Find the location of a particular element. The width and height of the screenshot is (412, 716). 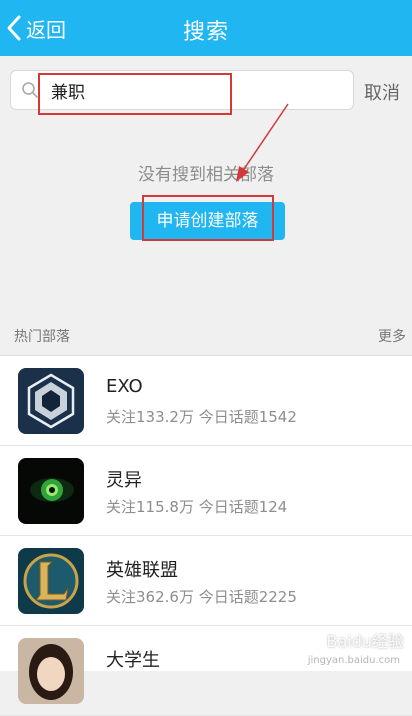

item-stats: 关注362.6万 今日话题2225 is located at coordinates (201, 597).